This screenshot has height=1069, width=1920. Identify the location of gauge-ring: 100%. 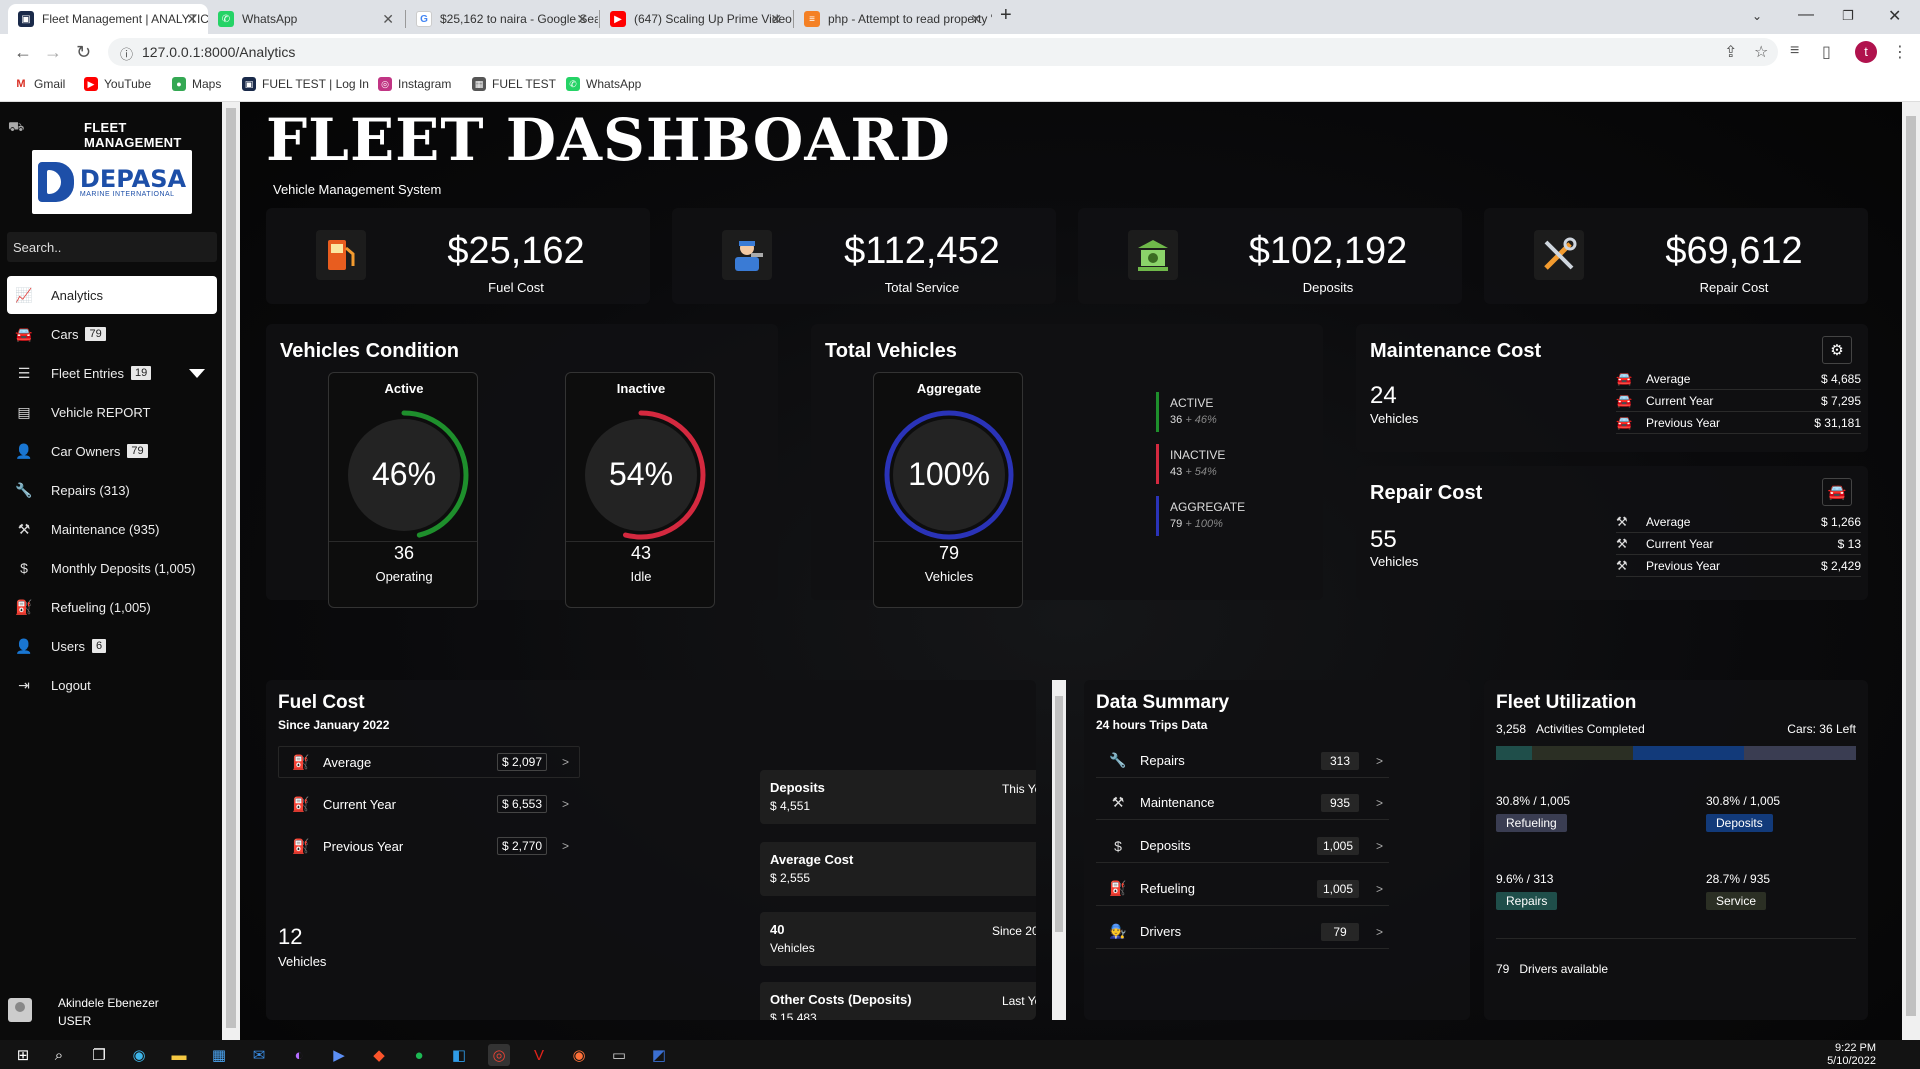
(949, 475).